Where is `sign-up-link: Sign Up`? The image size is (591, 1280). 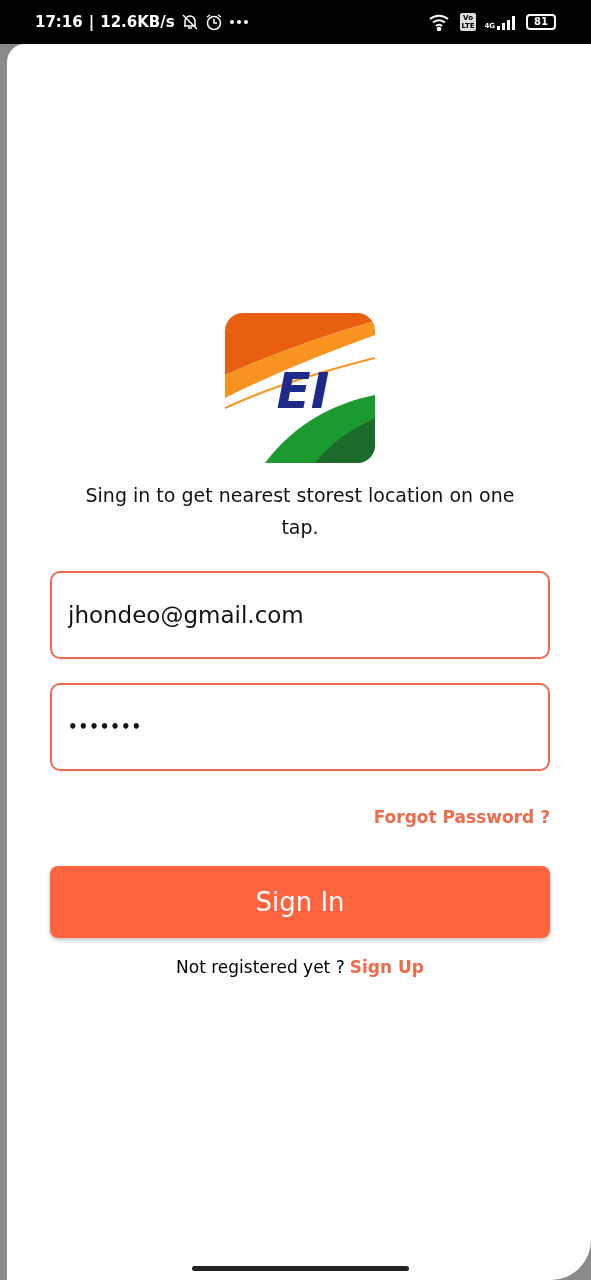 sign-up-link: Sign Up is located at coordinates (386, 967).